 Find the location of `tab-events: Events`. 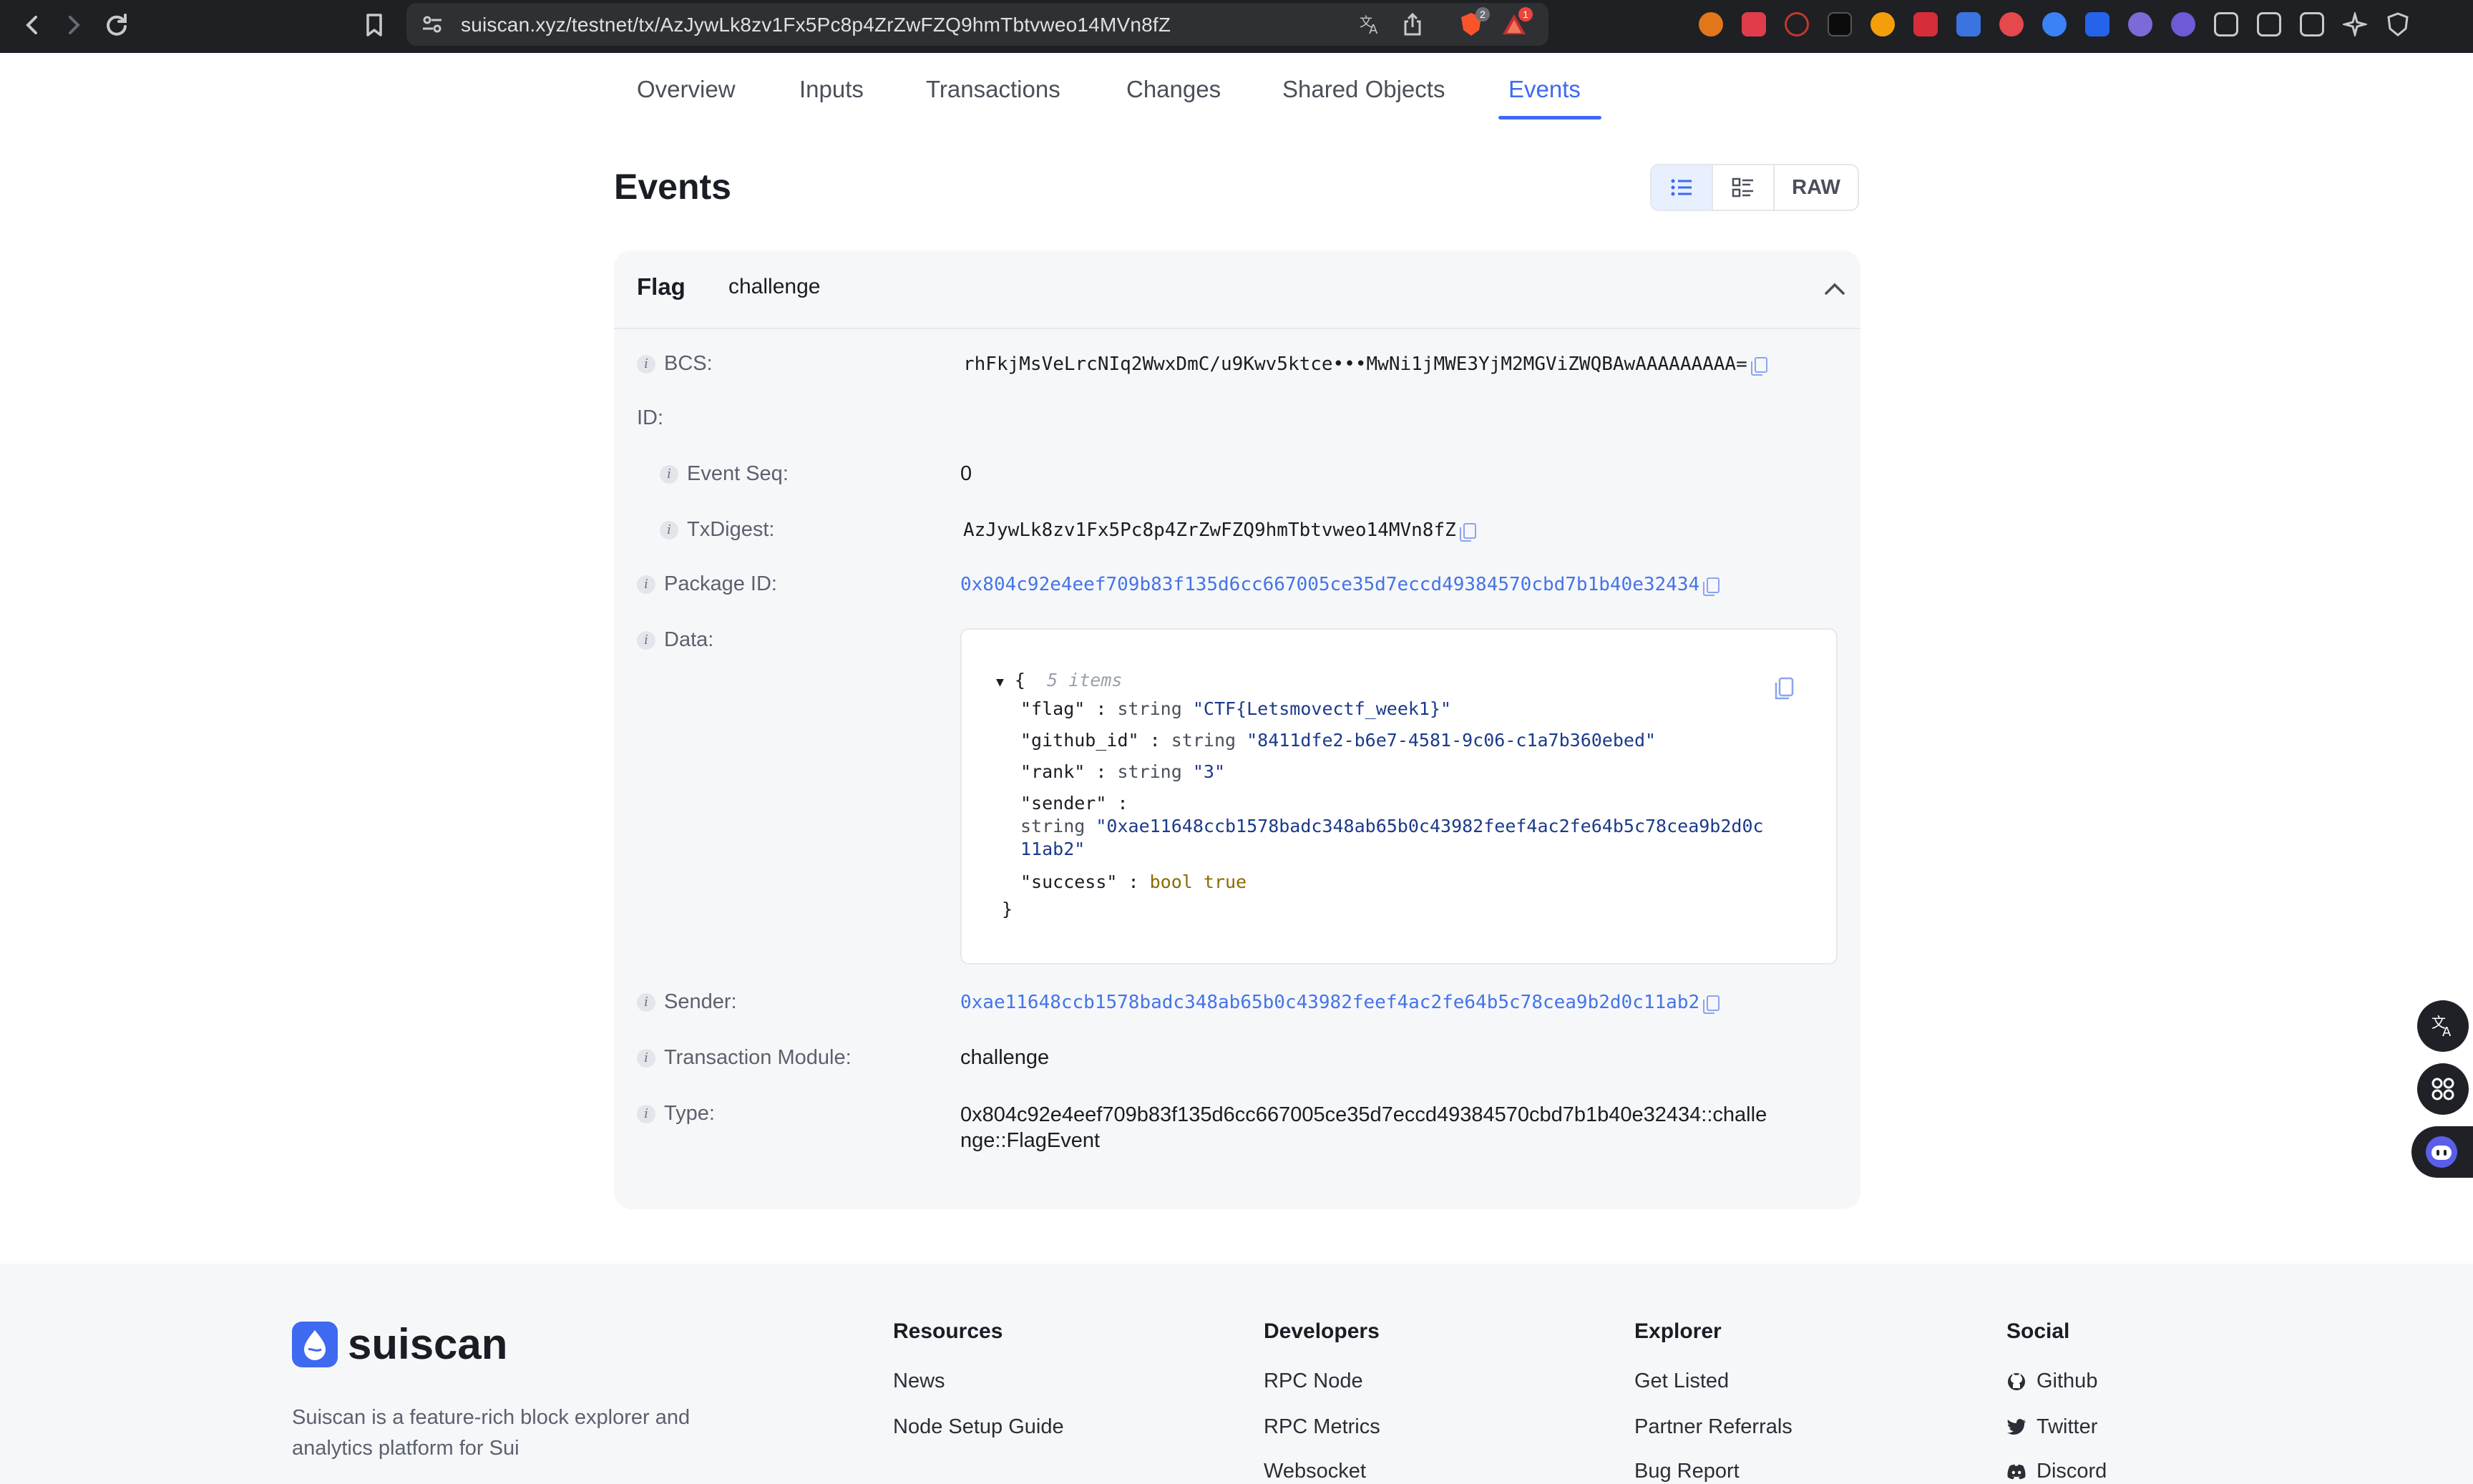

tab-events: Events is located at coordinates (1544, 89).